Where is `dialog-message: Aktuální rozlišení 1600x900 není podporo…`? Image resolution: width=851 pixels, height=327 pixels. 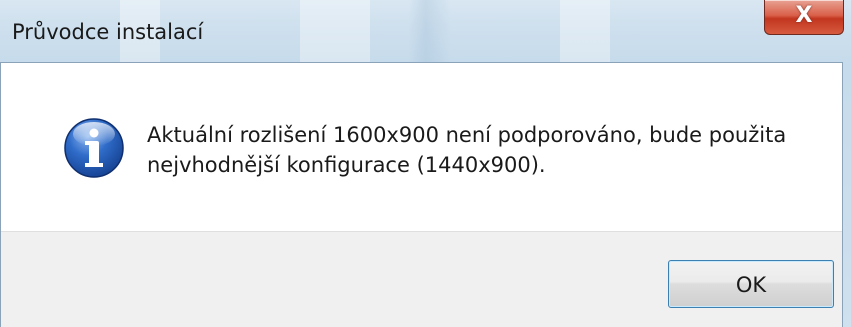
dialog-message: Aktuální rozlišení 1600x900 není podporo… is located at coordinates (487, 150).